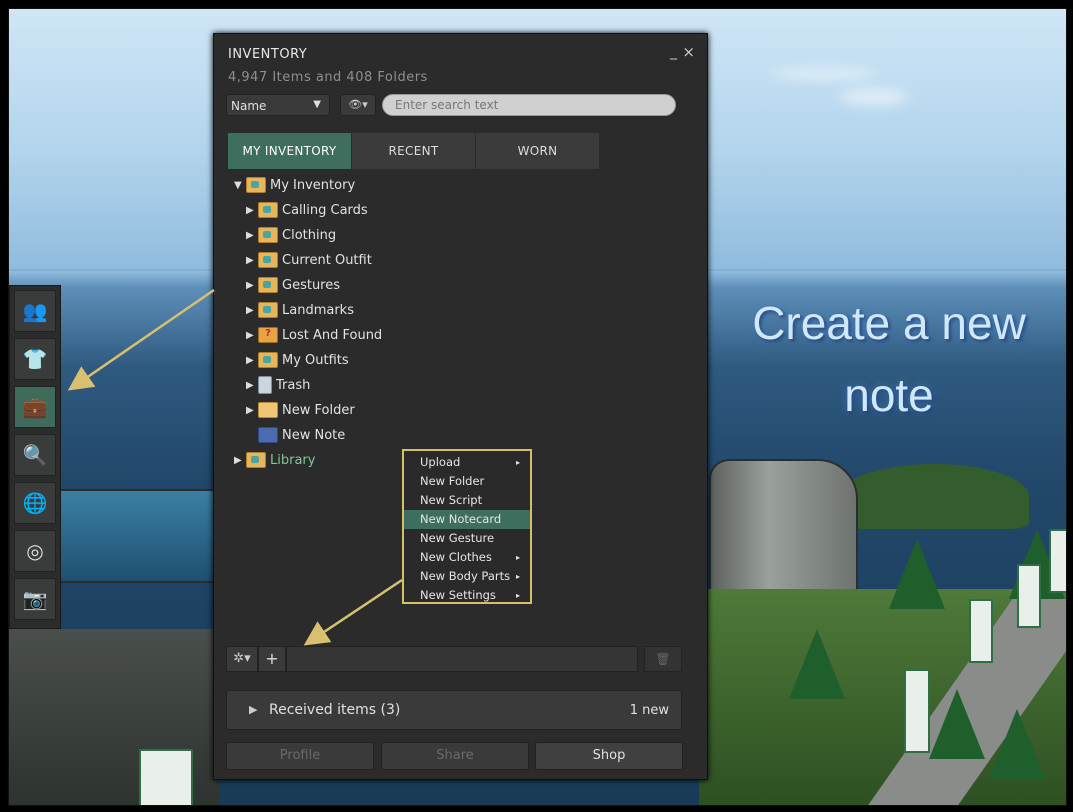  What do you see at coordinates (141, 339) in the screenshot?
I see `arrow-to-inventory-button` at bounding box center [141, 339].